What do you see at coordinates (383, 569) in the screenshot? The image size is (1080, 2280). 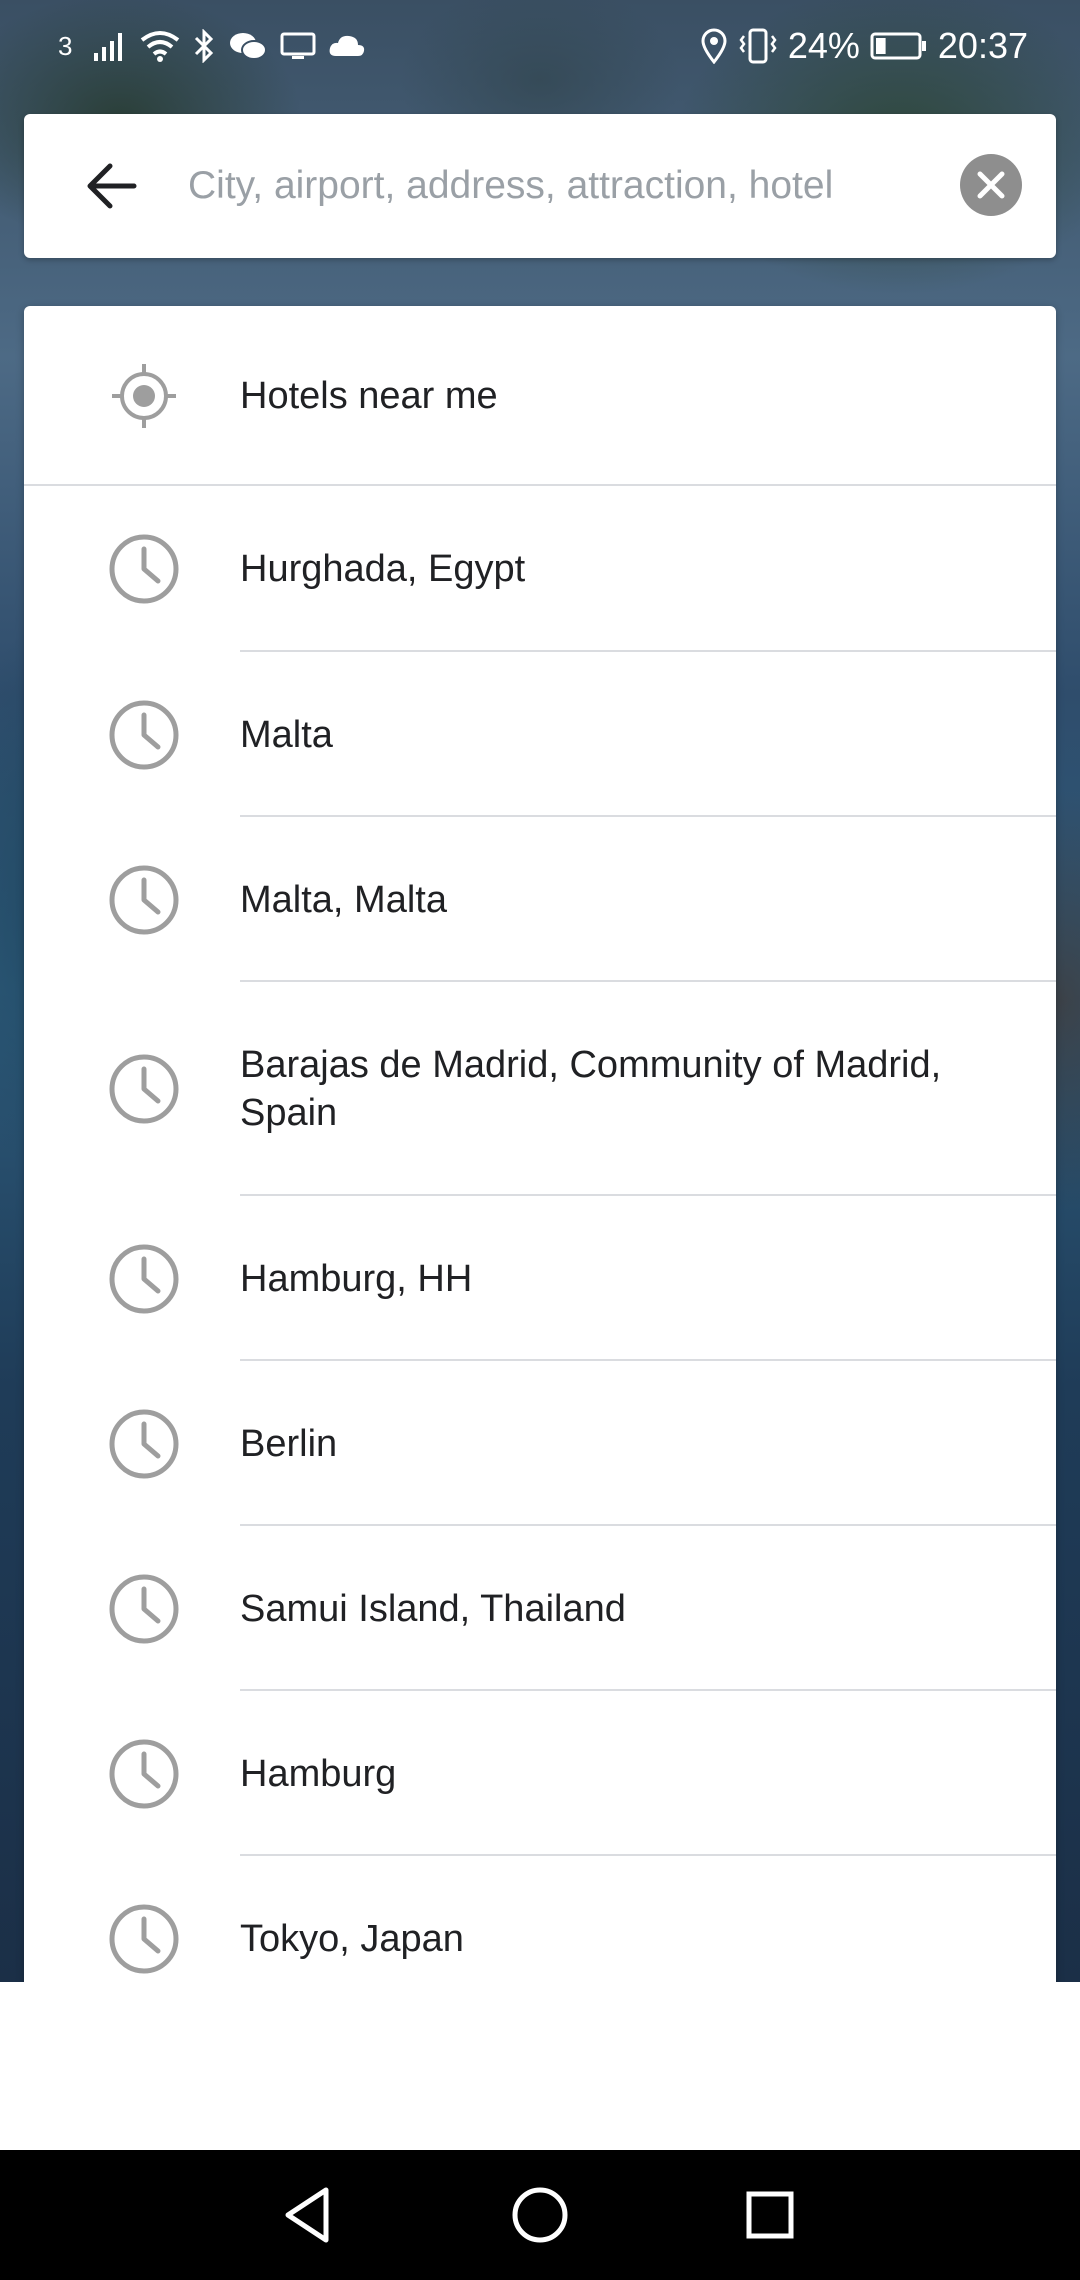 I see `recent-search-label: Hurghada, Egypt` at bounding box center [383, 569].